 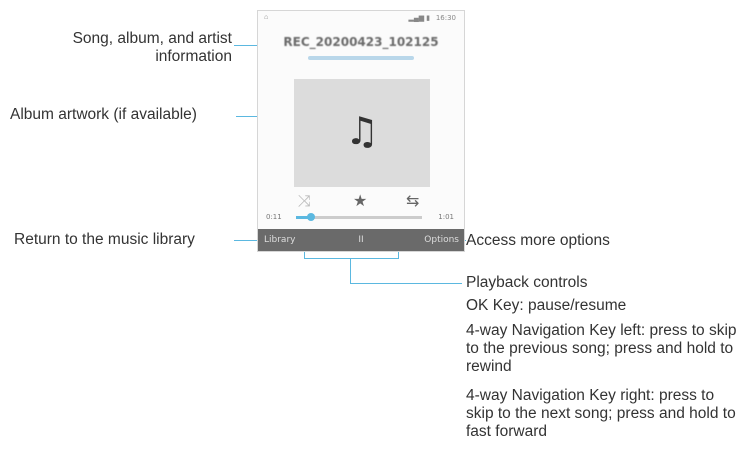 I want to click on playback-leader, so click(x=406, y=283).